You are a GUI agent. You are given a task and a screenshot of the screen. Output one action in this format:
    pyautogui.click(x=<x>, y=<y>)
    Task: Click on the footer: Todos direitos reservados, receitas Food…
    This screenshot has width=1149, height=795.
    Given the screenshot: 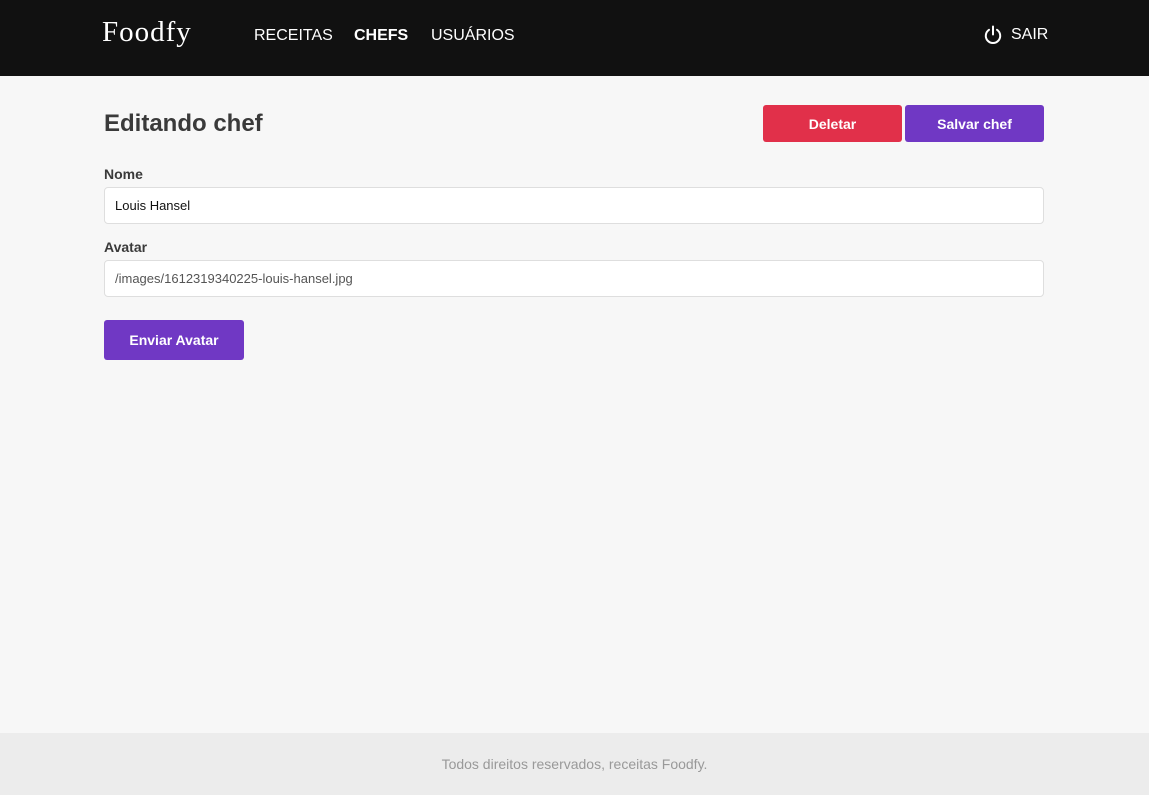 What is the action you would take?
    pyautogui.click(x=574, y=764)
    